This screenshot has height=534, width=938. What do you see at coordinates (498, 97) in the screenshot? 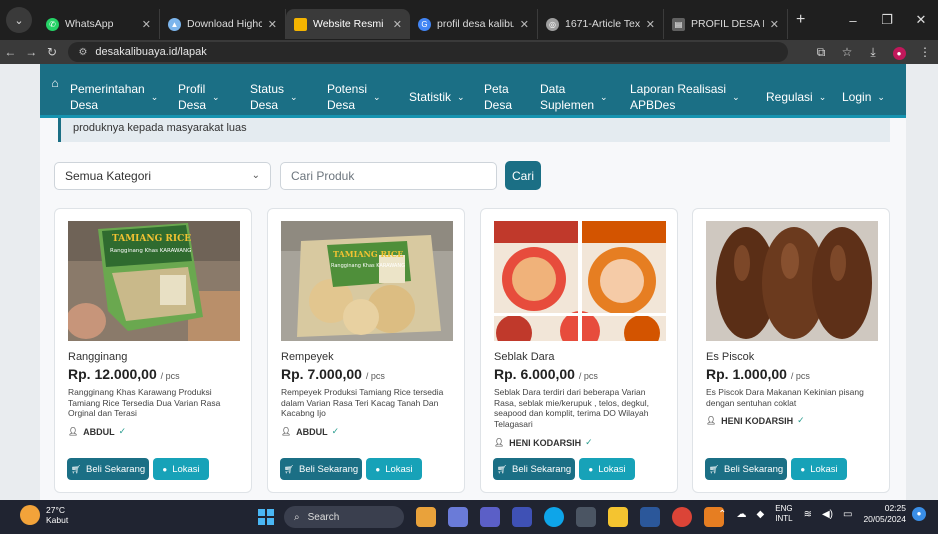
I see `nav-label: Peta Desa` at bounding box center [498, 97].